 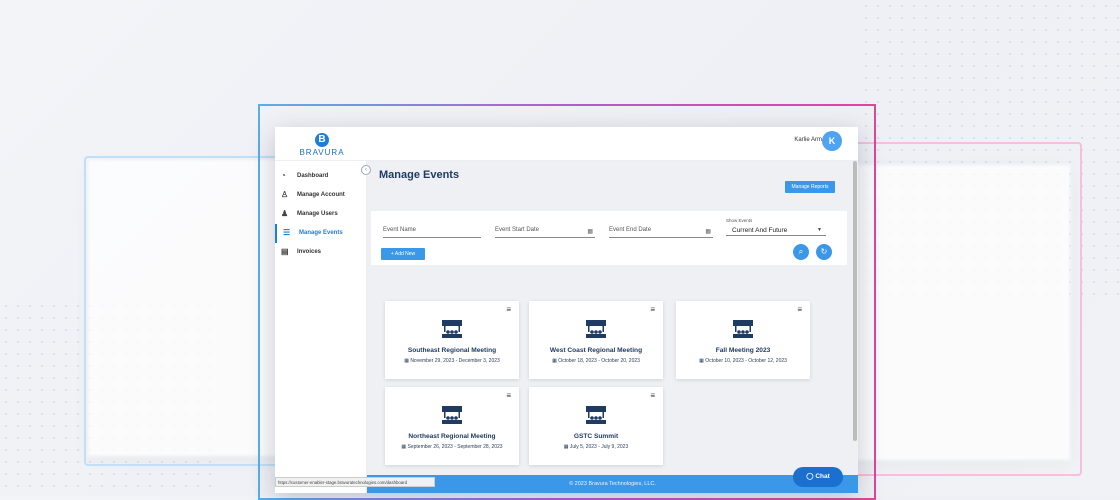 I want to click on show-events-value: Current And Future, so click(x=760, y=230).